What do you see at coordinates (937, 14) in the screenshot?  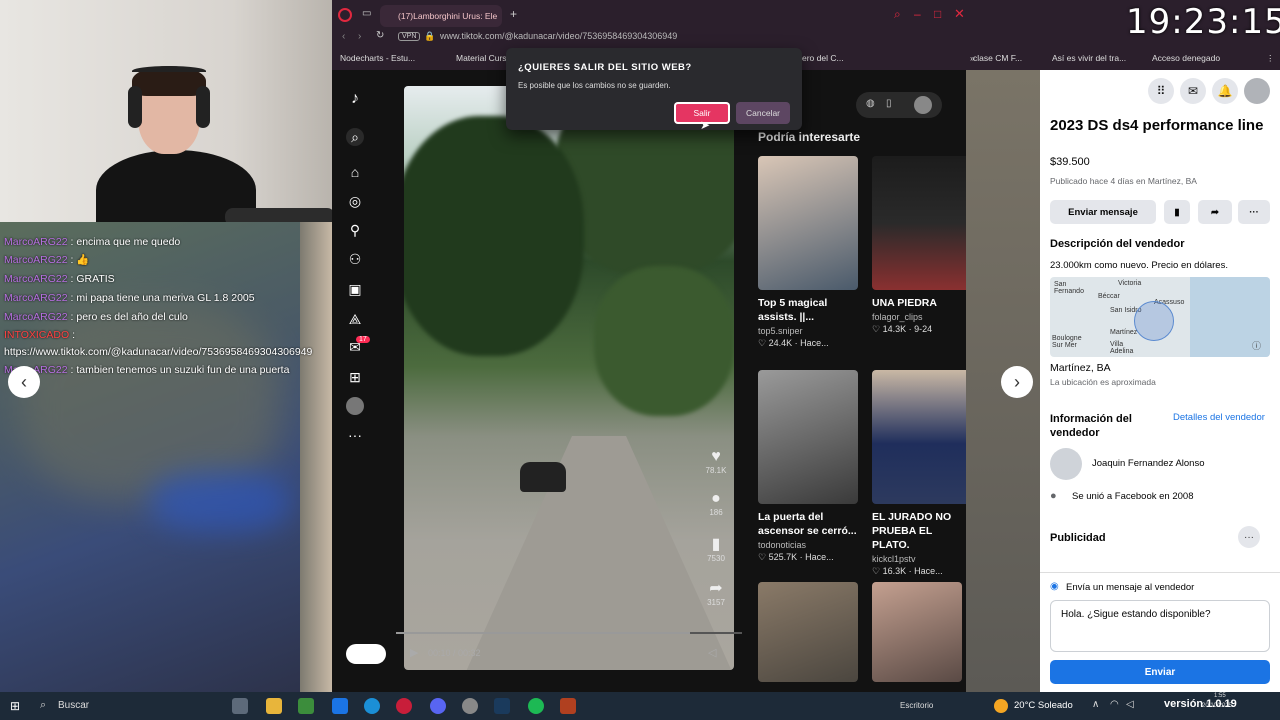 I see `maximize-icon: □` at bounding box center [937, 14].